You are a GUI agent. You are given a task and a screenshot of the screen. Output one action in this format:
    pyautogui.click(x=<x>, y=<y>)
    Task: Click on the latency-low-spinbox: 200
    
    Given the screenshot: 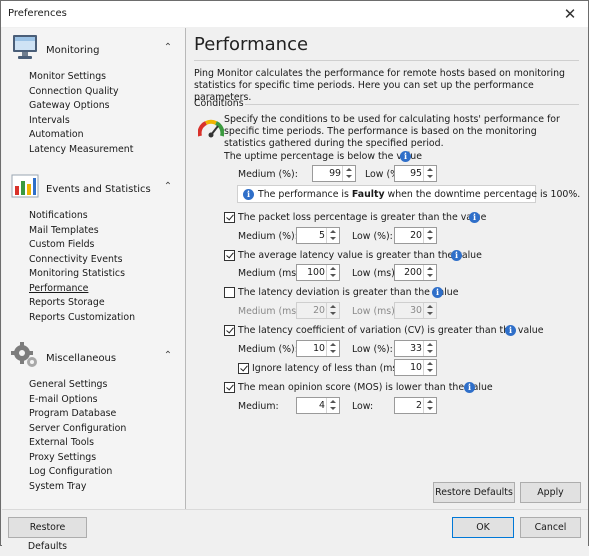 What is the action you would take?
    pyautogui.click(x=415, y=272)
    